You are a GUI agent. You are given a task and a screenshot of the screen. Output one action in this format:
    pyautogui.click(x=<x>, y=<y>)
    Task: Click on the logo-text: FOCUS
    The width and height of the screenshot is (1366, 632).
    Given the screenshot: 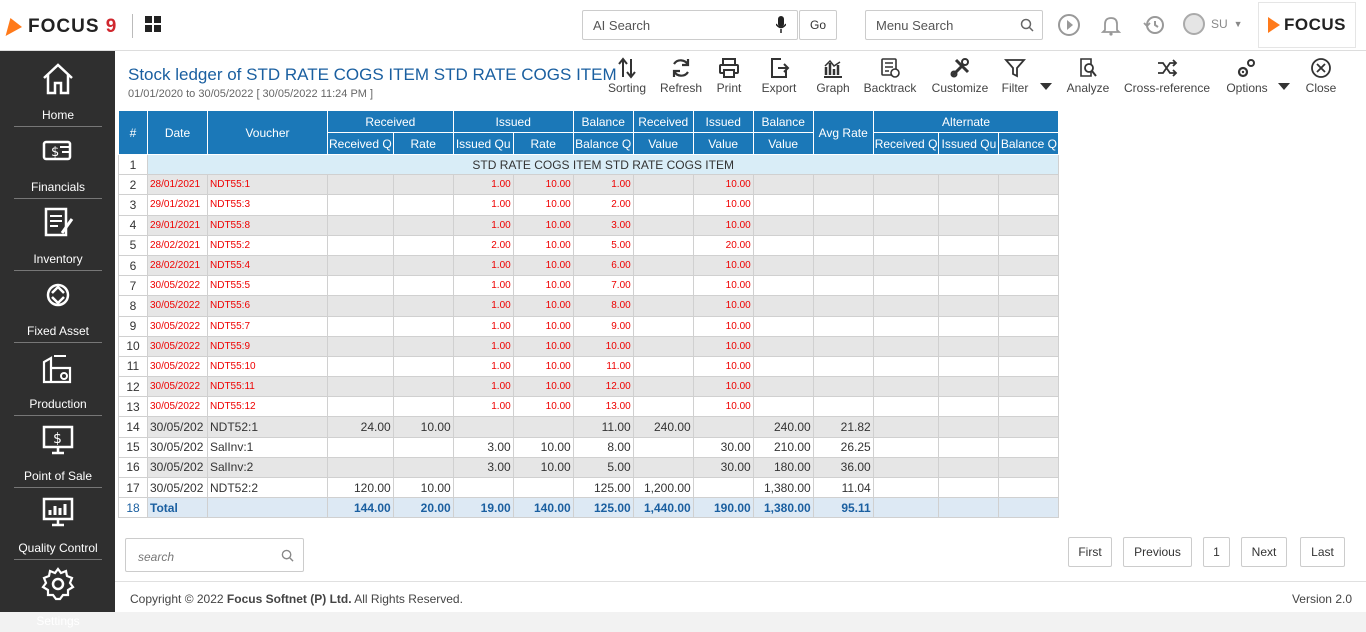 What is the action you would take?
    pyautogui.click(x=64, y=26)
    